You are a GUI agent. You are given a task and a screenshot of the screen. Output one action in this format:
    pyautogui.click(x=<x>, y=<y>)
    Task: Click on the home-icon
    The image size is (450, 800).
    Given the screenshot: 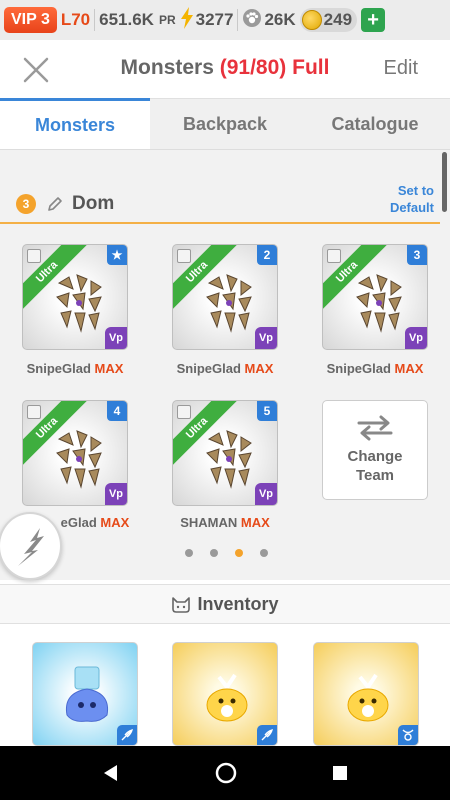 What is the action you would take?
    pyautogui.click(x=226, y=773)
    